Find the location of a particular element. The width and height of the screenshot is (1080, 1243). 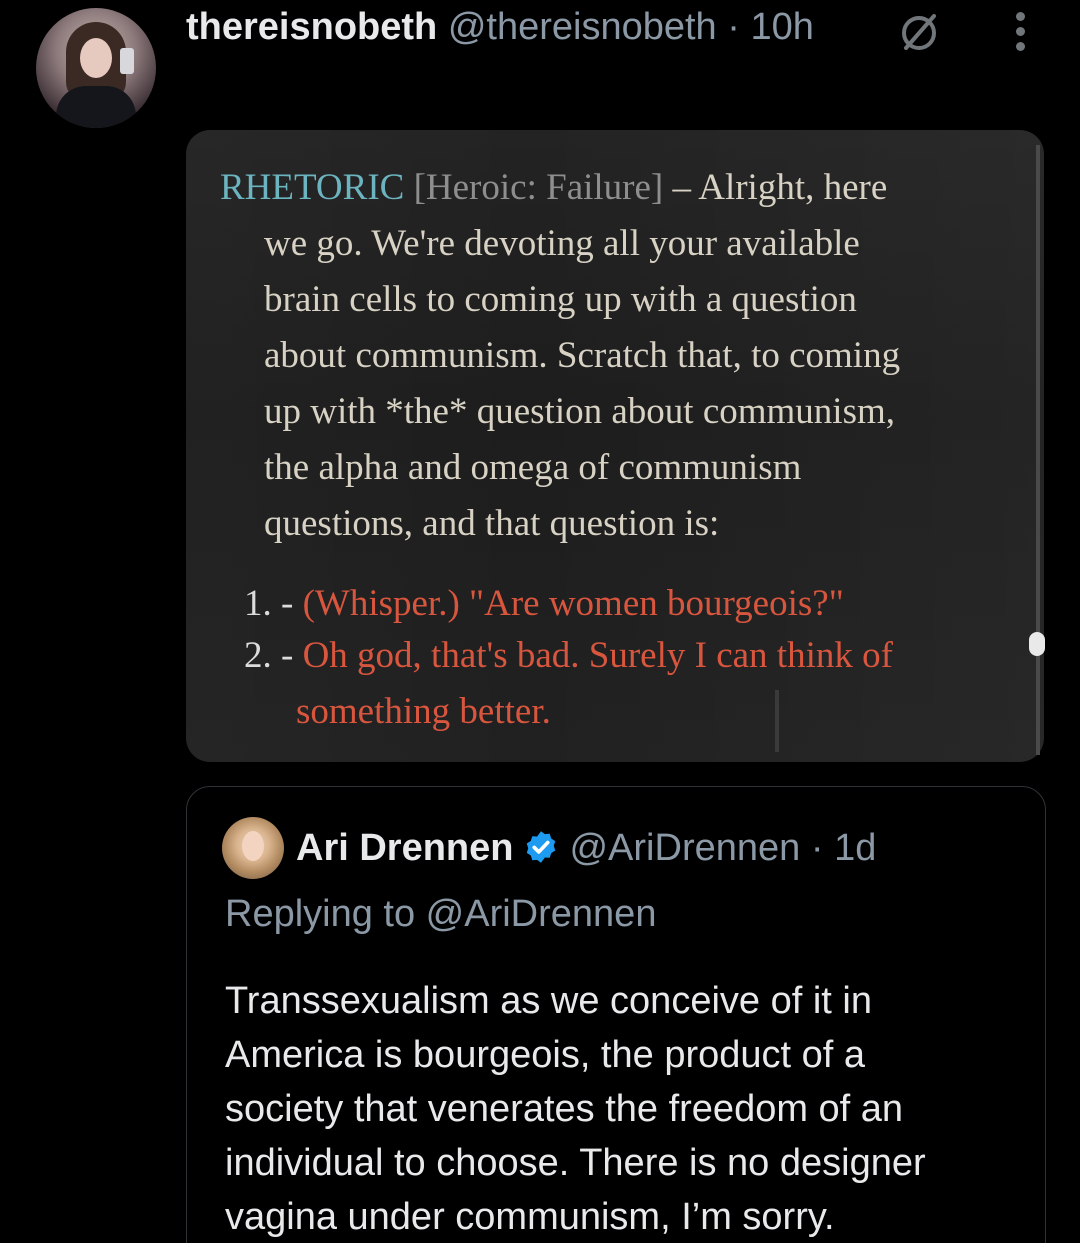

quoted-user-avatar is located at coordinates (253, 848).